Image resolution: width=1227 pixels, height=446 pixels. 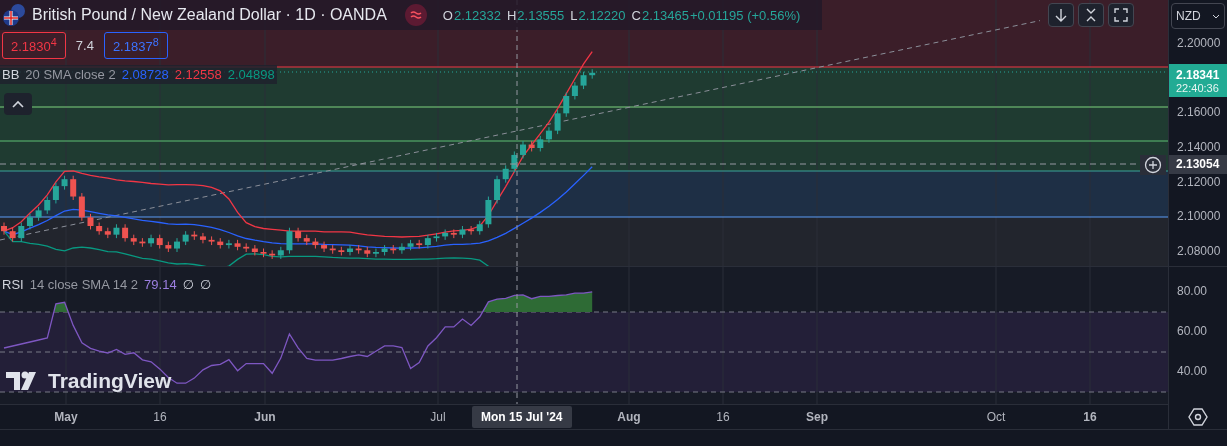 I want to click on collapse-button, so click(x=1091, y=15).